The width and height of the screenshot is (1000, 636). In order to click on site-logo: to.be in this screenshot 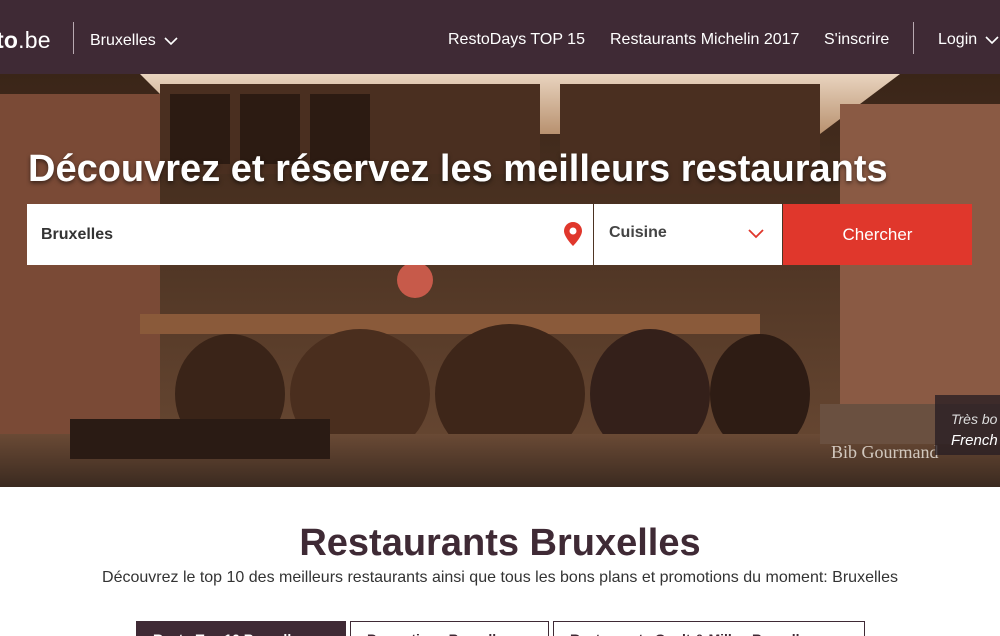, I will do `click(25, 40)`.